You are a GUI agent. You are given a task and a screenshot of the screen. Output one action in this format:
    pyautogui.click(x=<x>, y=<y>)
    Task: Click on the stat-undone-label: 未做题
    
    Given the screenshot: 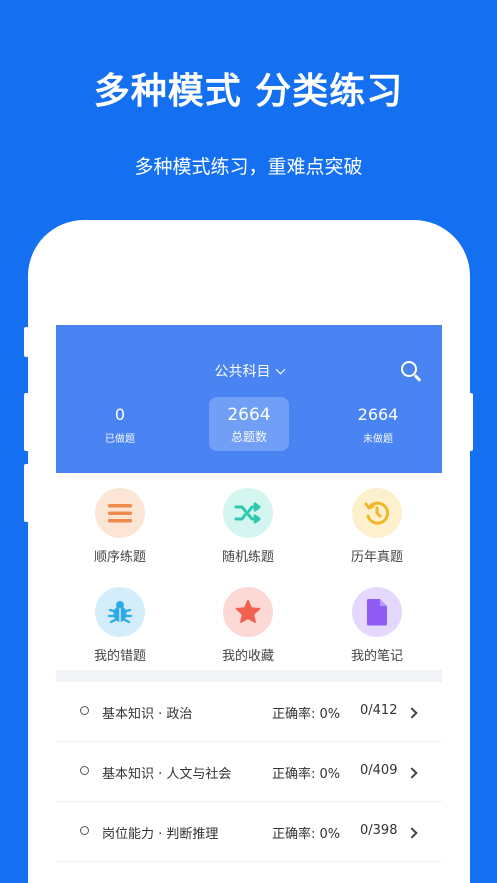 What is the action you would take?
    pyautogui.click(x=378, y=439)
    